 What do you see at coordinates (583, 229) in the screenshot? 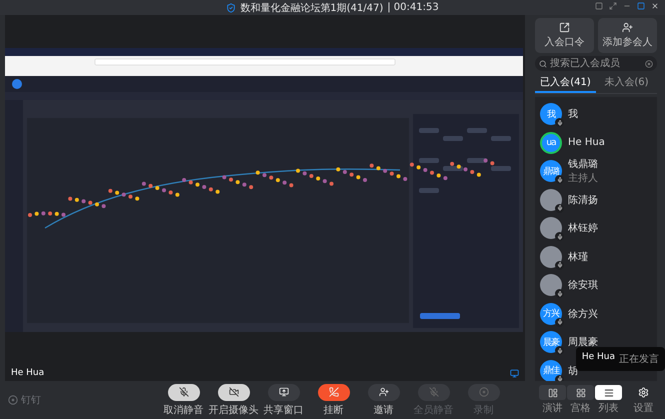
I see `participant-name: 林钰婷` at bounding box center [583, 229].